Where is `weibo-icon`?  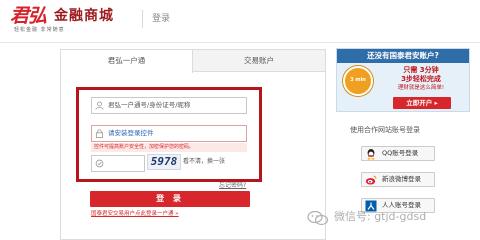
weibo-icon is located at coordinates (371, 180).